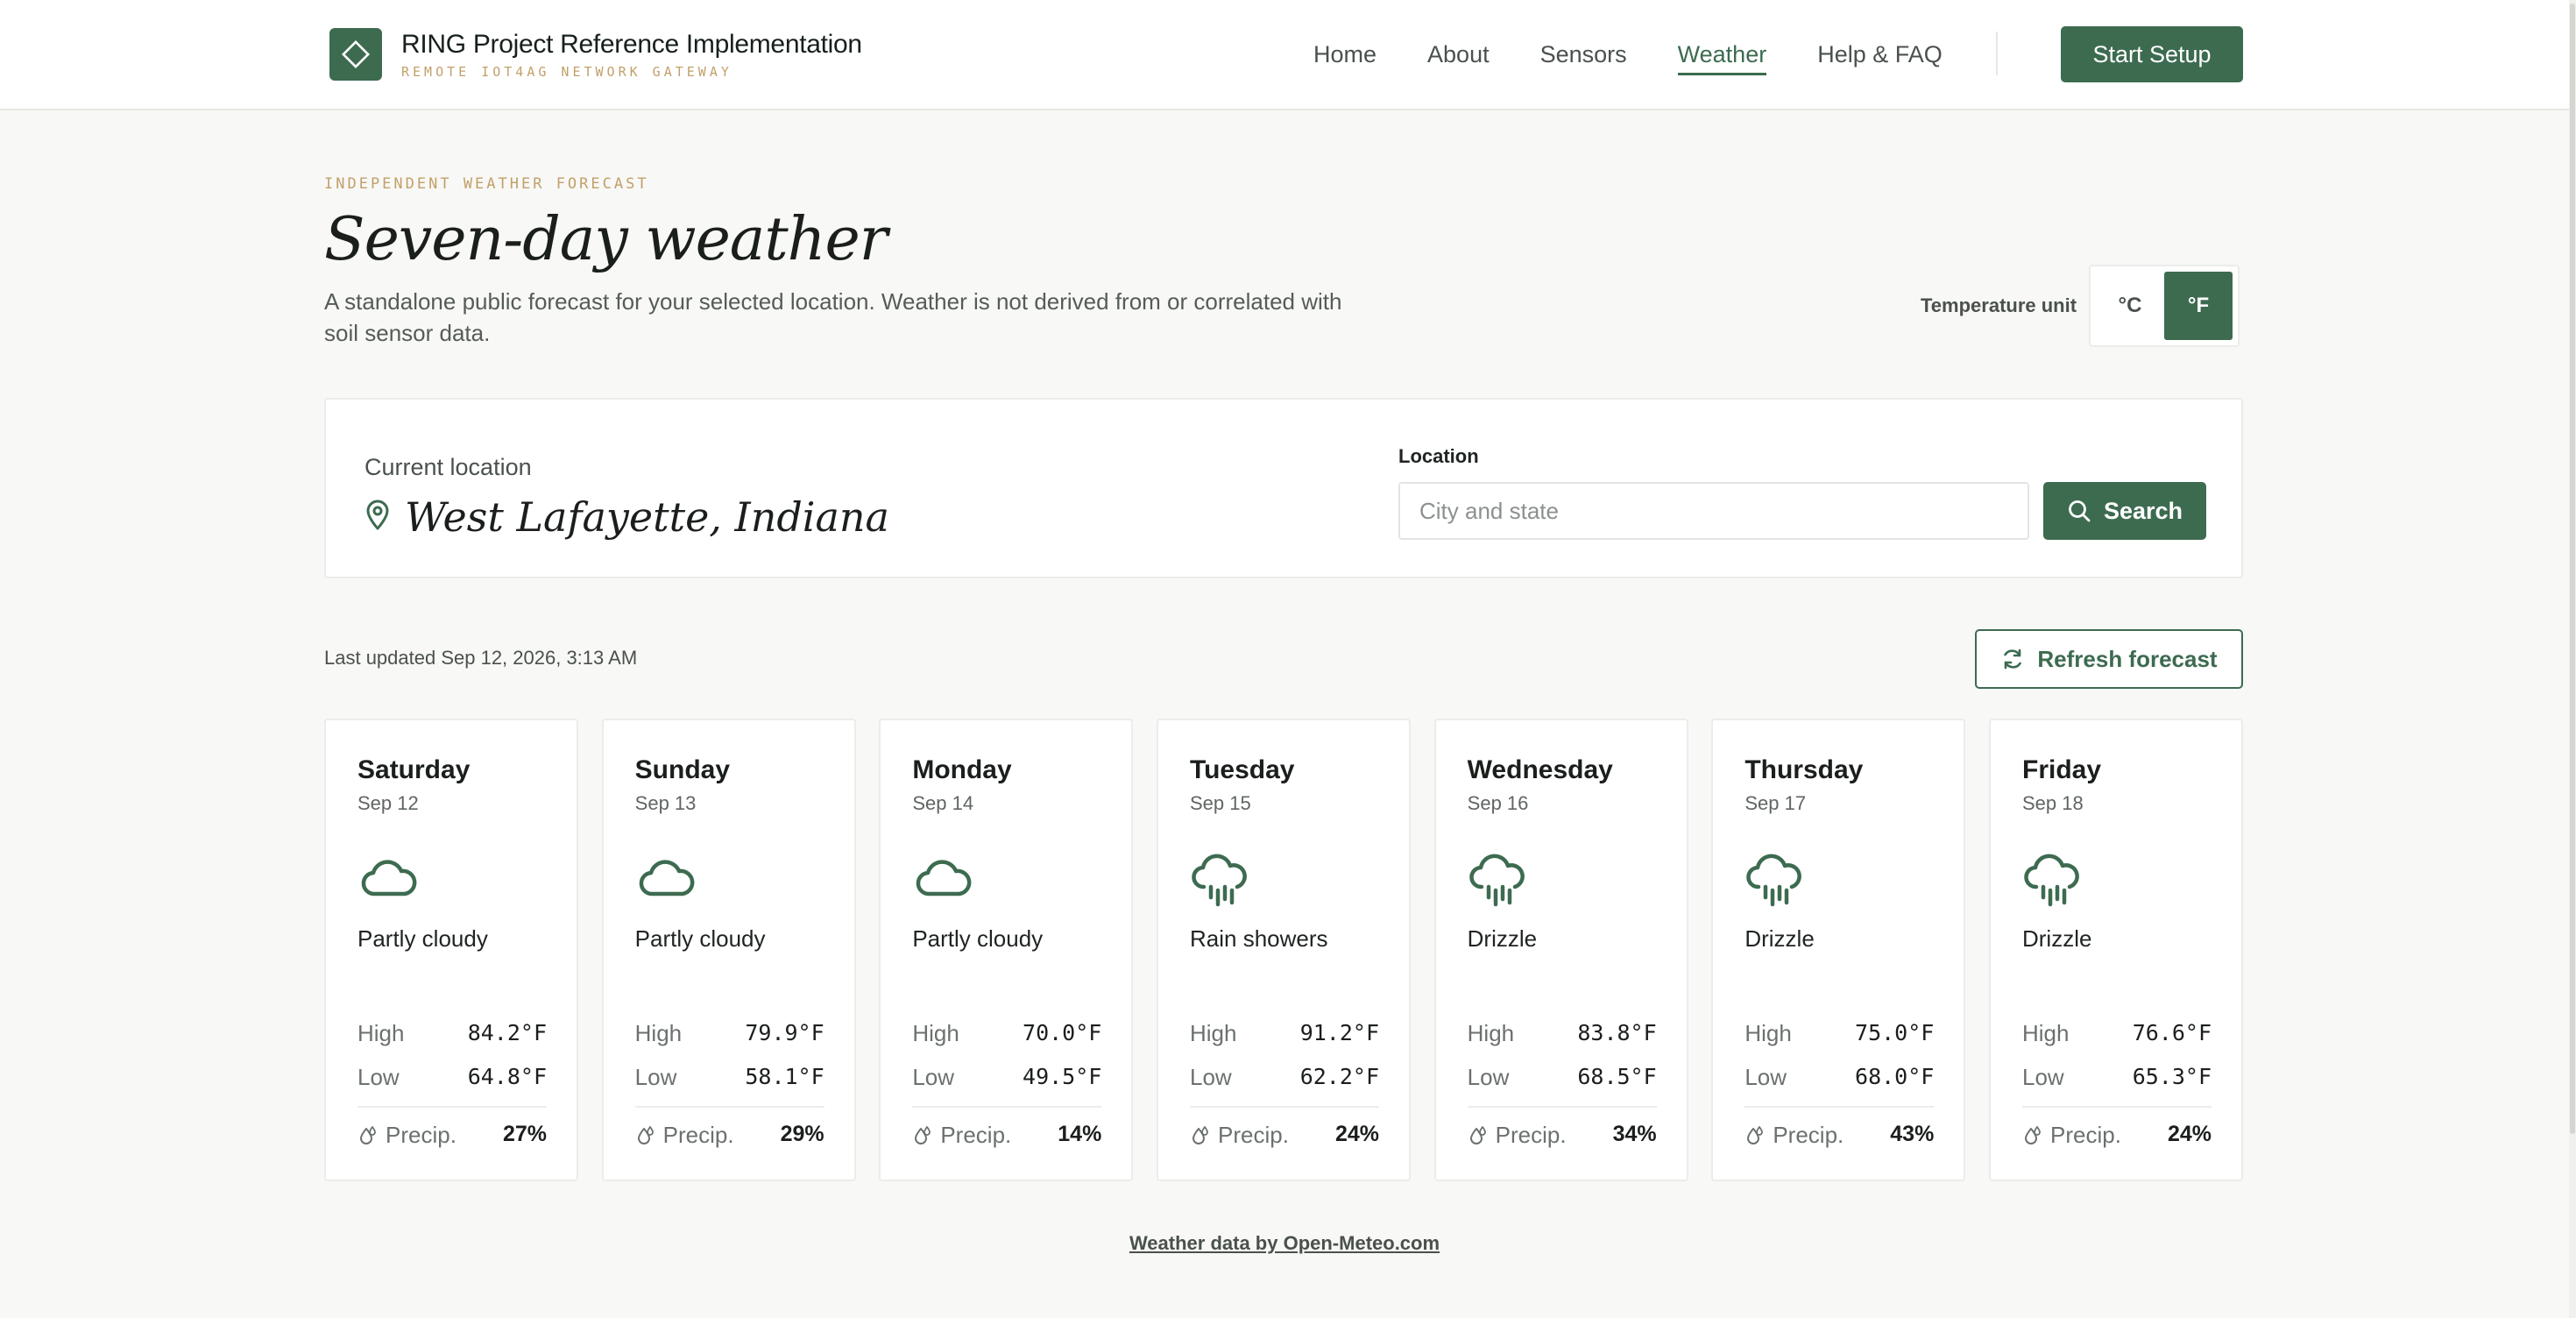 The image size is (2576, 1318). I want to click on day-name: Wednesday, so click(1540, 770).